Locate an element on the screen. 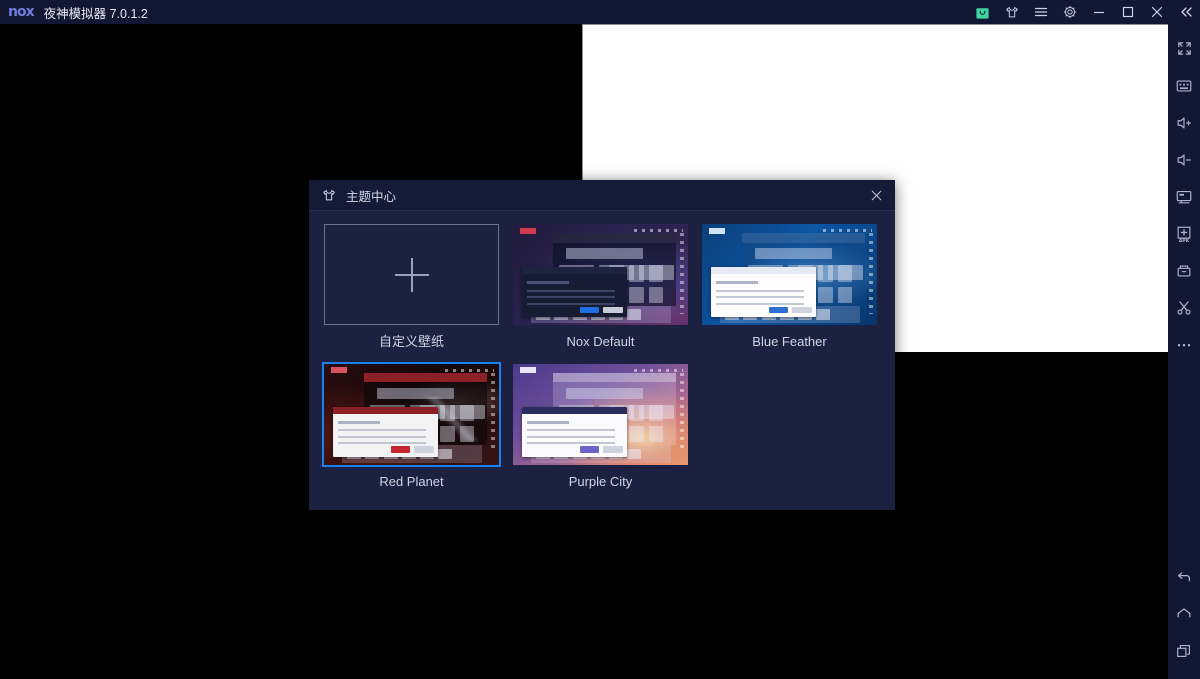 This screenshot has height=679, width=1200. theme-label: Nox Default is located at coordinates (600, 341).